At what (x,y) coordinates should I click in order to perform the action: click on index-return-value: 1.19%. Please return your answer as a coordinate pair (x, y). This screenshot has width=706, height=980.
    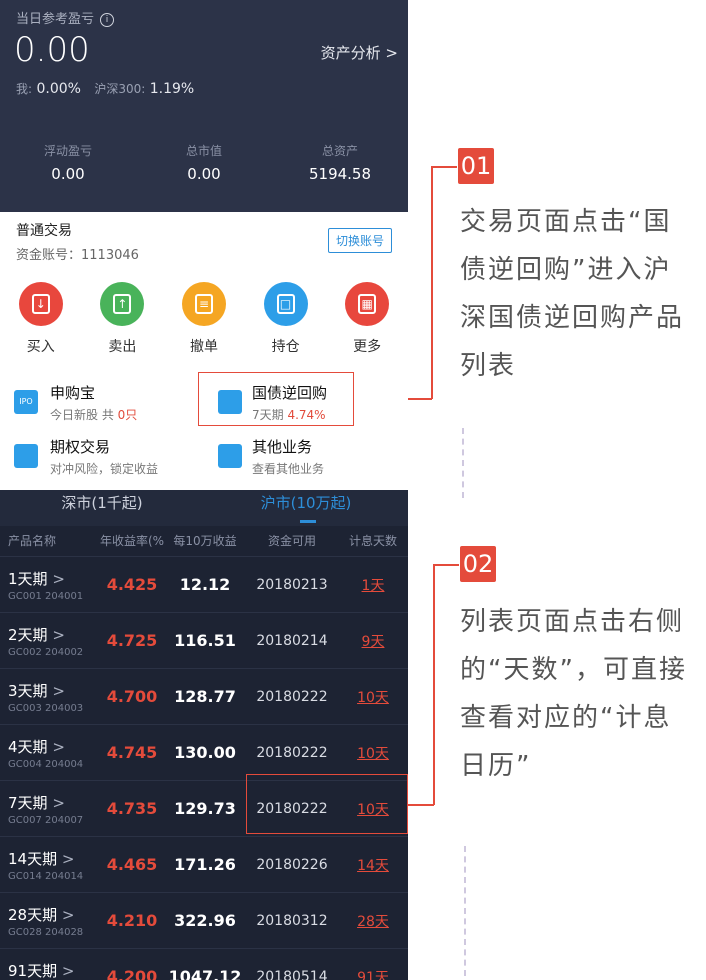
    Looking at the image, I should click on (172, 89).